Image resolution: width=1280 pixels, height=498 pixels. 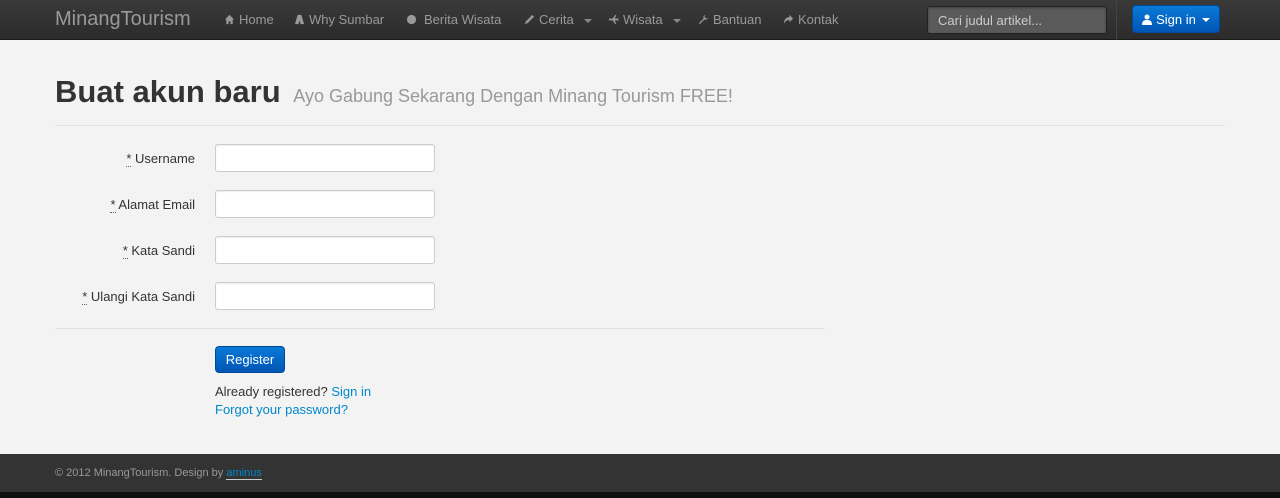 I want to click on nav-bantuan: Bantuan, so click(x=729, y=19).